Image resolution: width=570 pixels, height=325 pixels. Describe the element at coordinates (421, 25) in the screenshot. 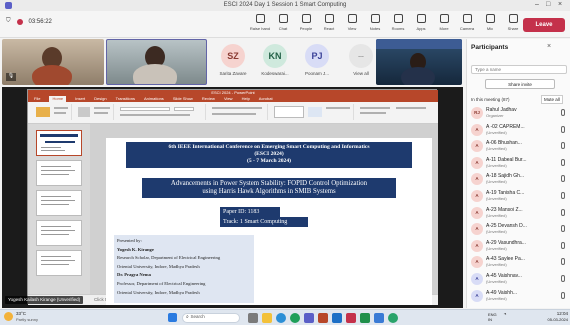

I see `toolbar-apps-button: Apps` at that location.